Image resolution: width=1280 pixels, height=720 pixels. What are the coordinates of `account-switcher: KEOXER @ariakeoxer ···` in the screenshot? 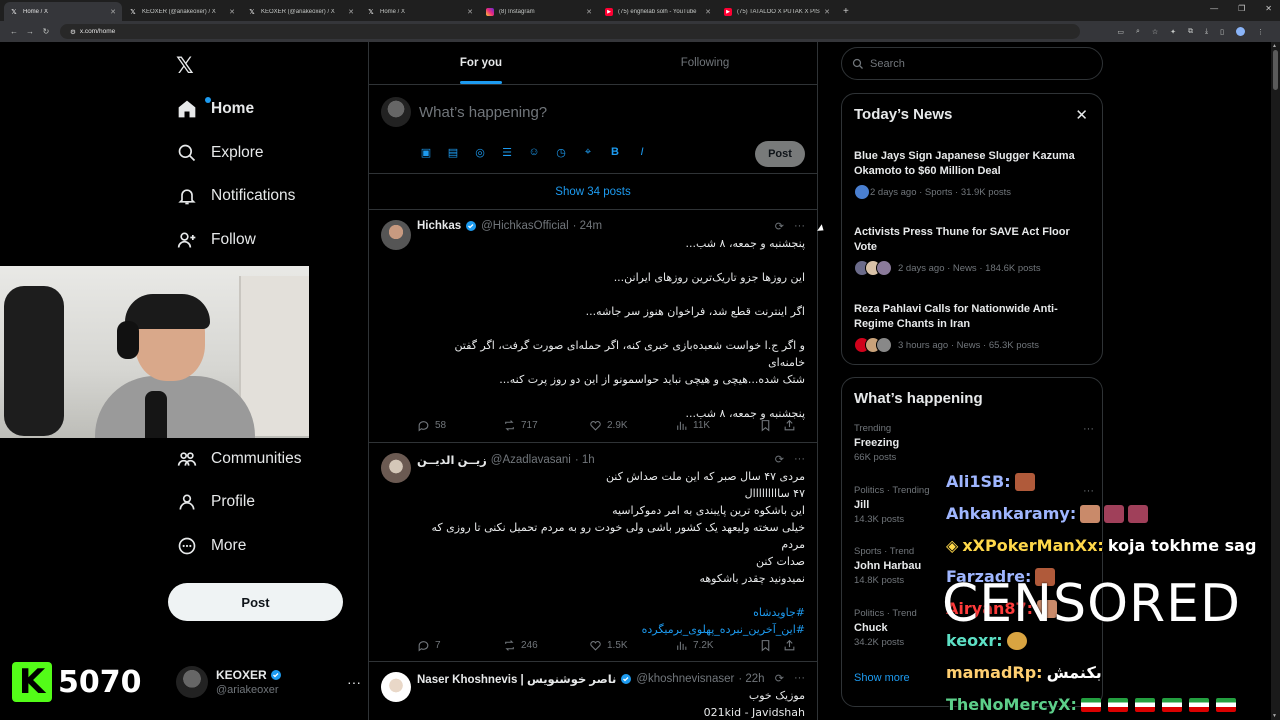 It's located at (268, 682).